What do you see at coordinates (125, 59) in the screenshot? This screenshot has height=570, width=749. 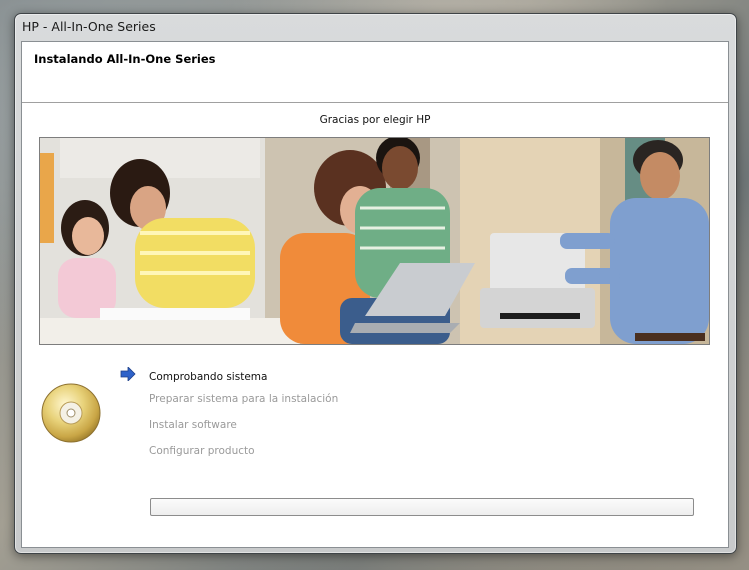 I see `header-title: Instalando All-In-One Series` at bounding box center [125, 59].